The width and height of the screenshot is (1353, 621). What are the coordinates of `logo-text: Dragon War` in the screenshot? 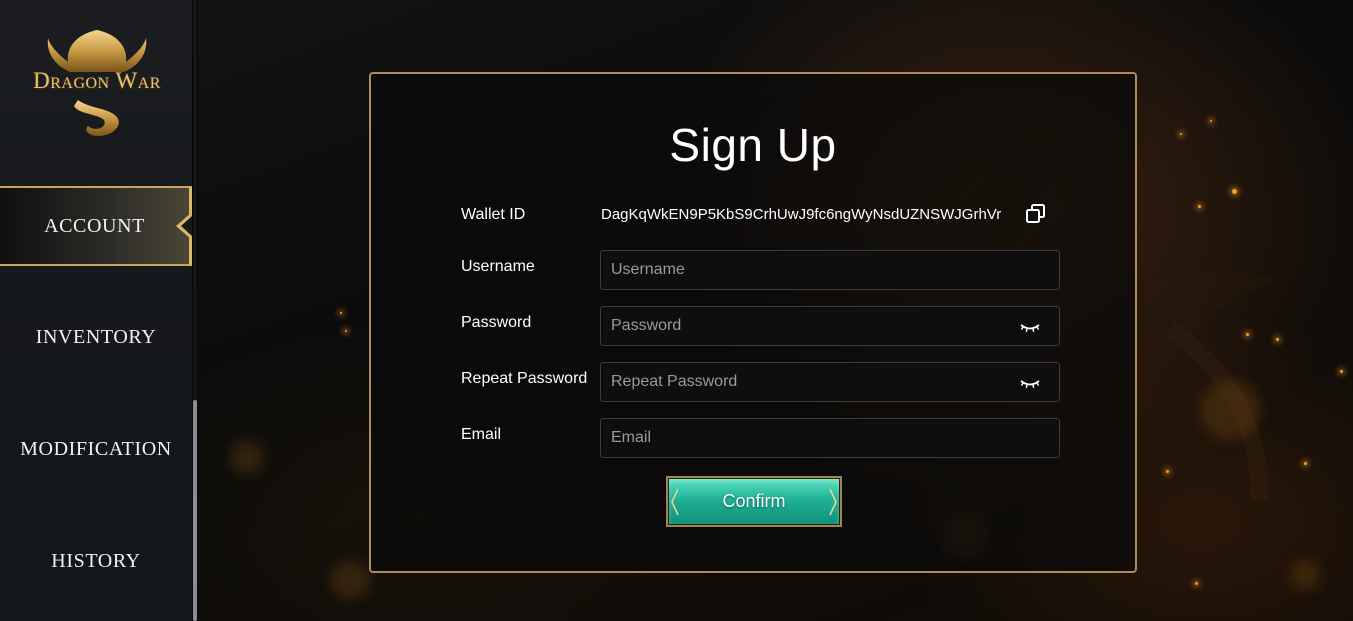 It's located at (97, 80).